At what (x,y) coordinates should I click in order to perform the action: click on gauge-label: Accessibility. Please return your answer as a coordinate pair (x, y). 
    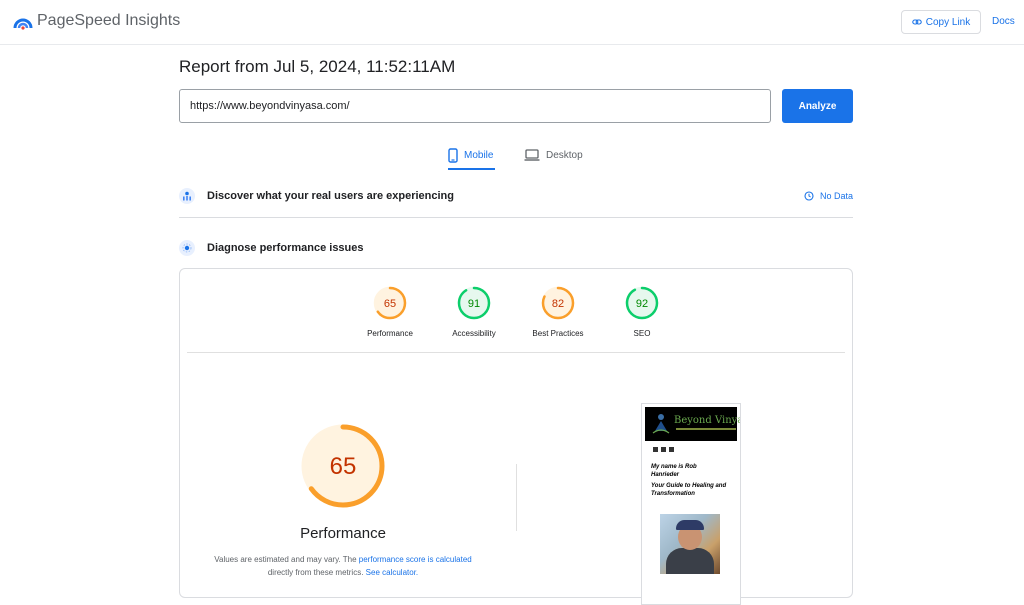
    Looking at the image, I should click on (474, 333).